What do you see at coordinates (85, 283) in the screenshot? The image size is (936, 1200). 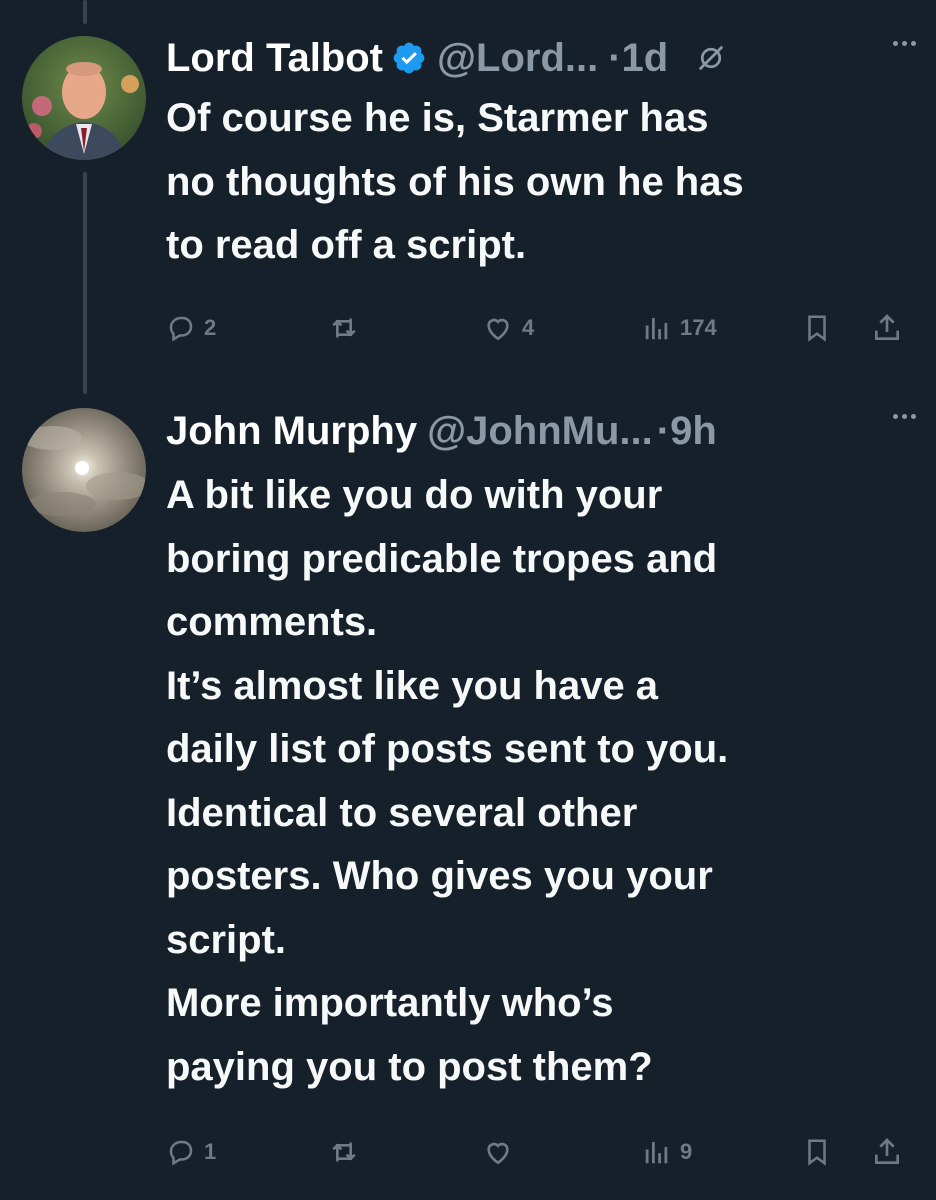 I see `thread-connector` at bounding box center [85, 283].